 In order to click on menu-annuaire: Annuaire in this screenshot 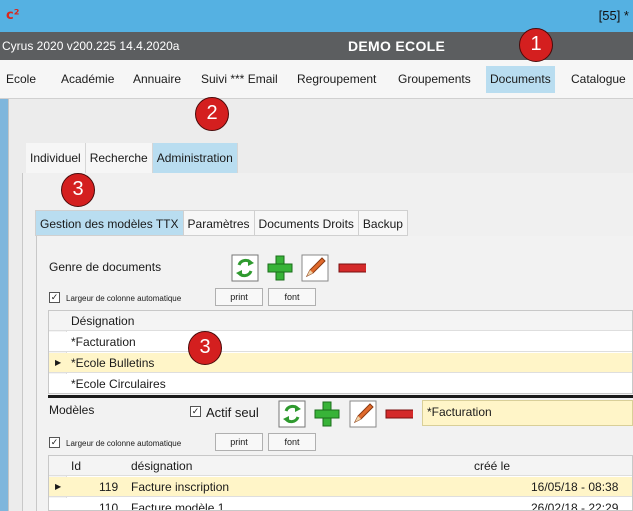, I will do `click(157, 79)`.